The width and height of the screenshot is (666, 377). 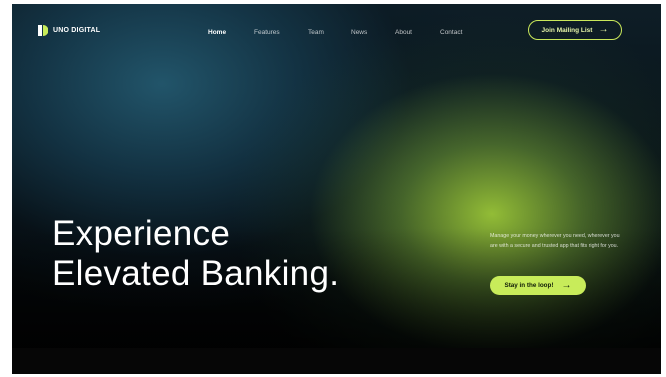 I want to click on brand-logo: UNO DIGITAL, so click(x=69, y=30).